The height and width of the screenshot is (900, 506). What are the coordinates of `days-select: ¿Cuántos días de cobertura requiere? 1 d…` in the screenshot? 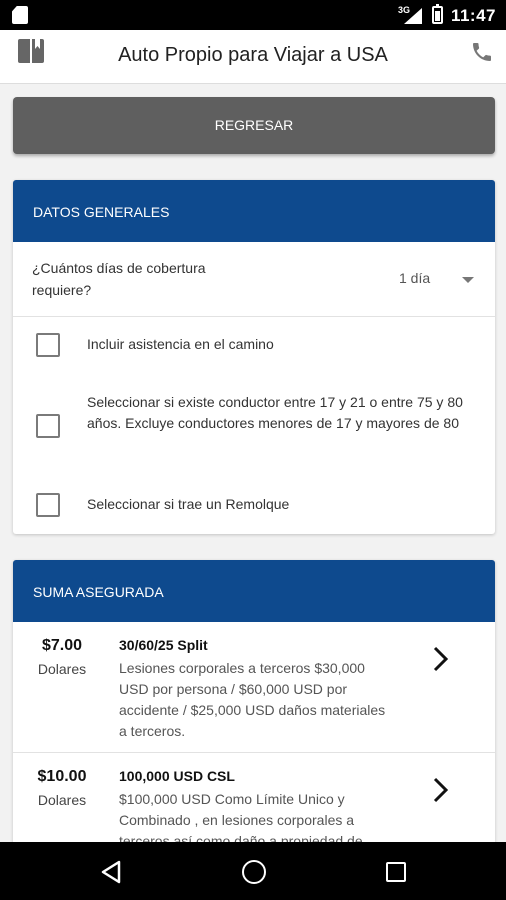 It's located at (254, 279).